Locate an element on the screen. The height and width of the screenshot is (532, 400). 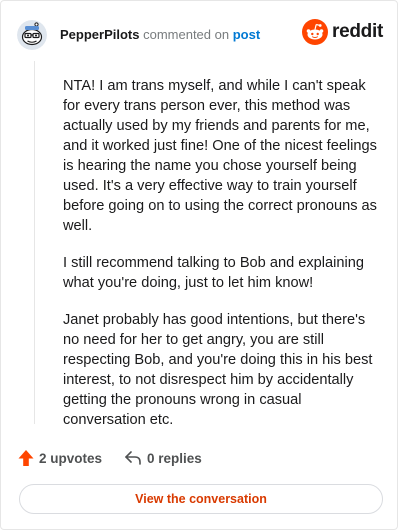
username-link: PepperPilots is located at coordinates (99, 34).